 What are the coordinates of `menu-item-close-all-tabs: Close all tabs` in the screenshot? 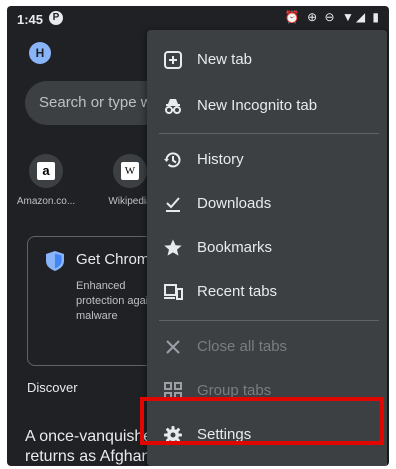 It's located at (267, 347).